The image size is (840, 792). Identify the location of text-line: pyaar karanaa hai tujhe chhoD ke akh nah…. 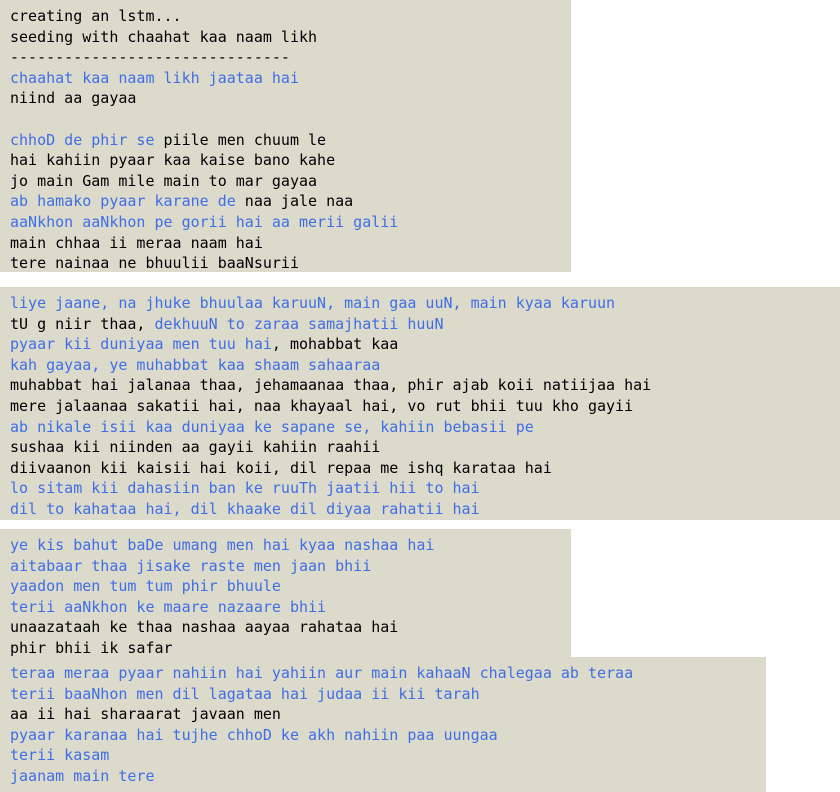
(388, 735).